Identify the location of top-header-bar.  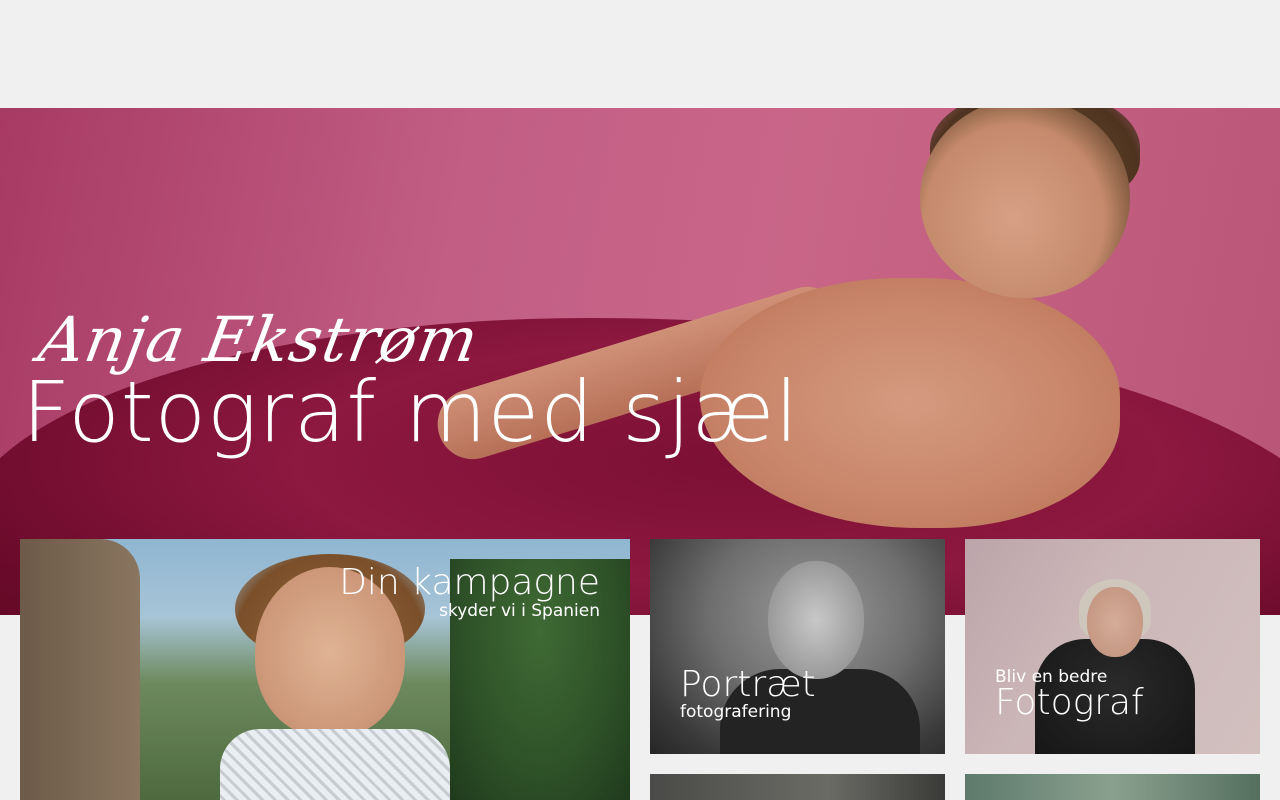
(640, 54).